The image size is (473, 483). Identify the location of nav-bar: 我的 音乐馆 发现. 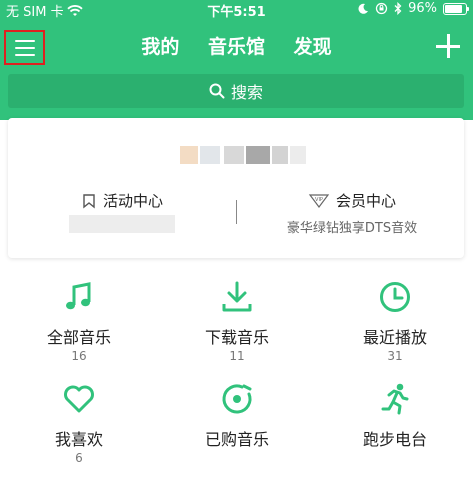
(236, 47).